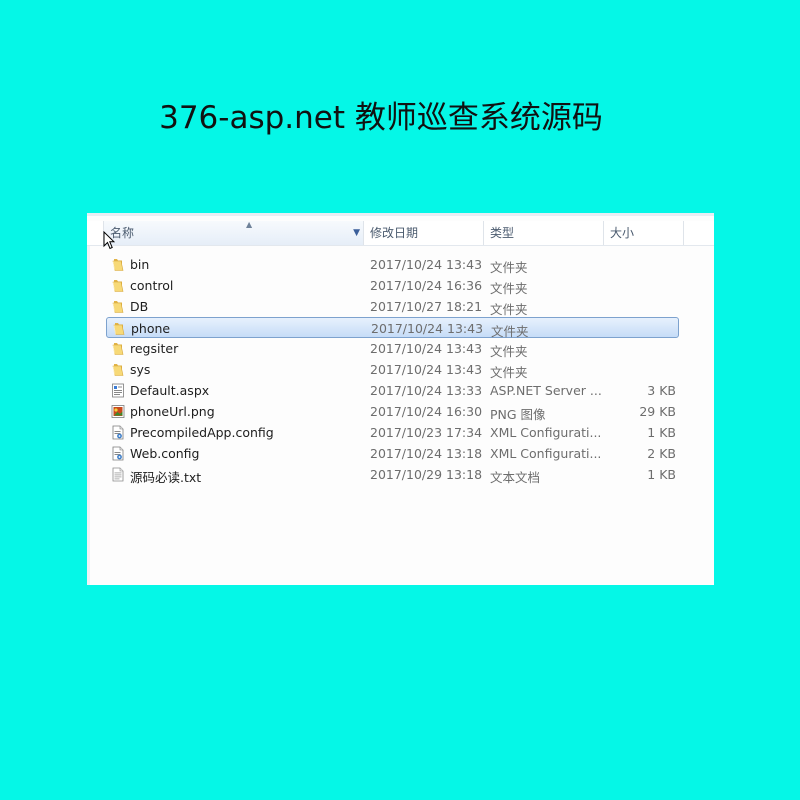 The image size is (800, 800). What do you see at coordinates (356, 233) in the screenshot?
I see `chevron-down-icon: ▼` at bounding box center [356, 233].